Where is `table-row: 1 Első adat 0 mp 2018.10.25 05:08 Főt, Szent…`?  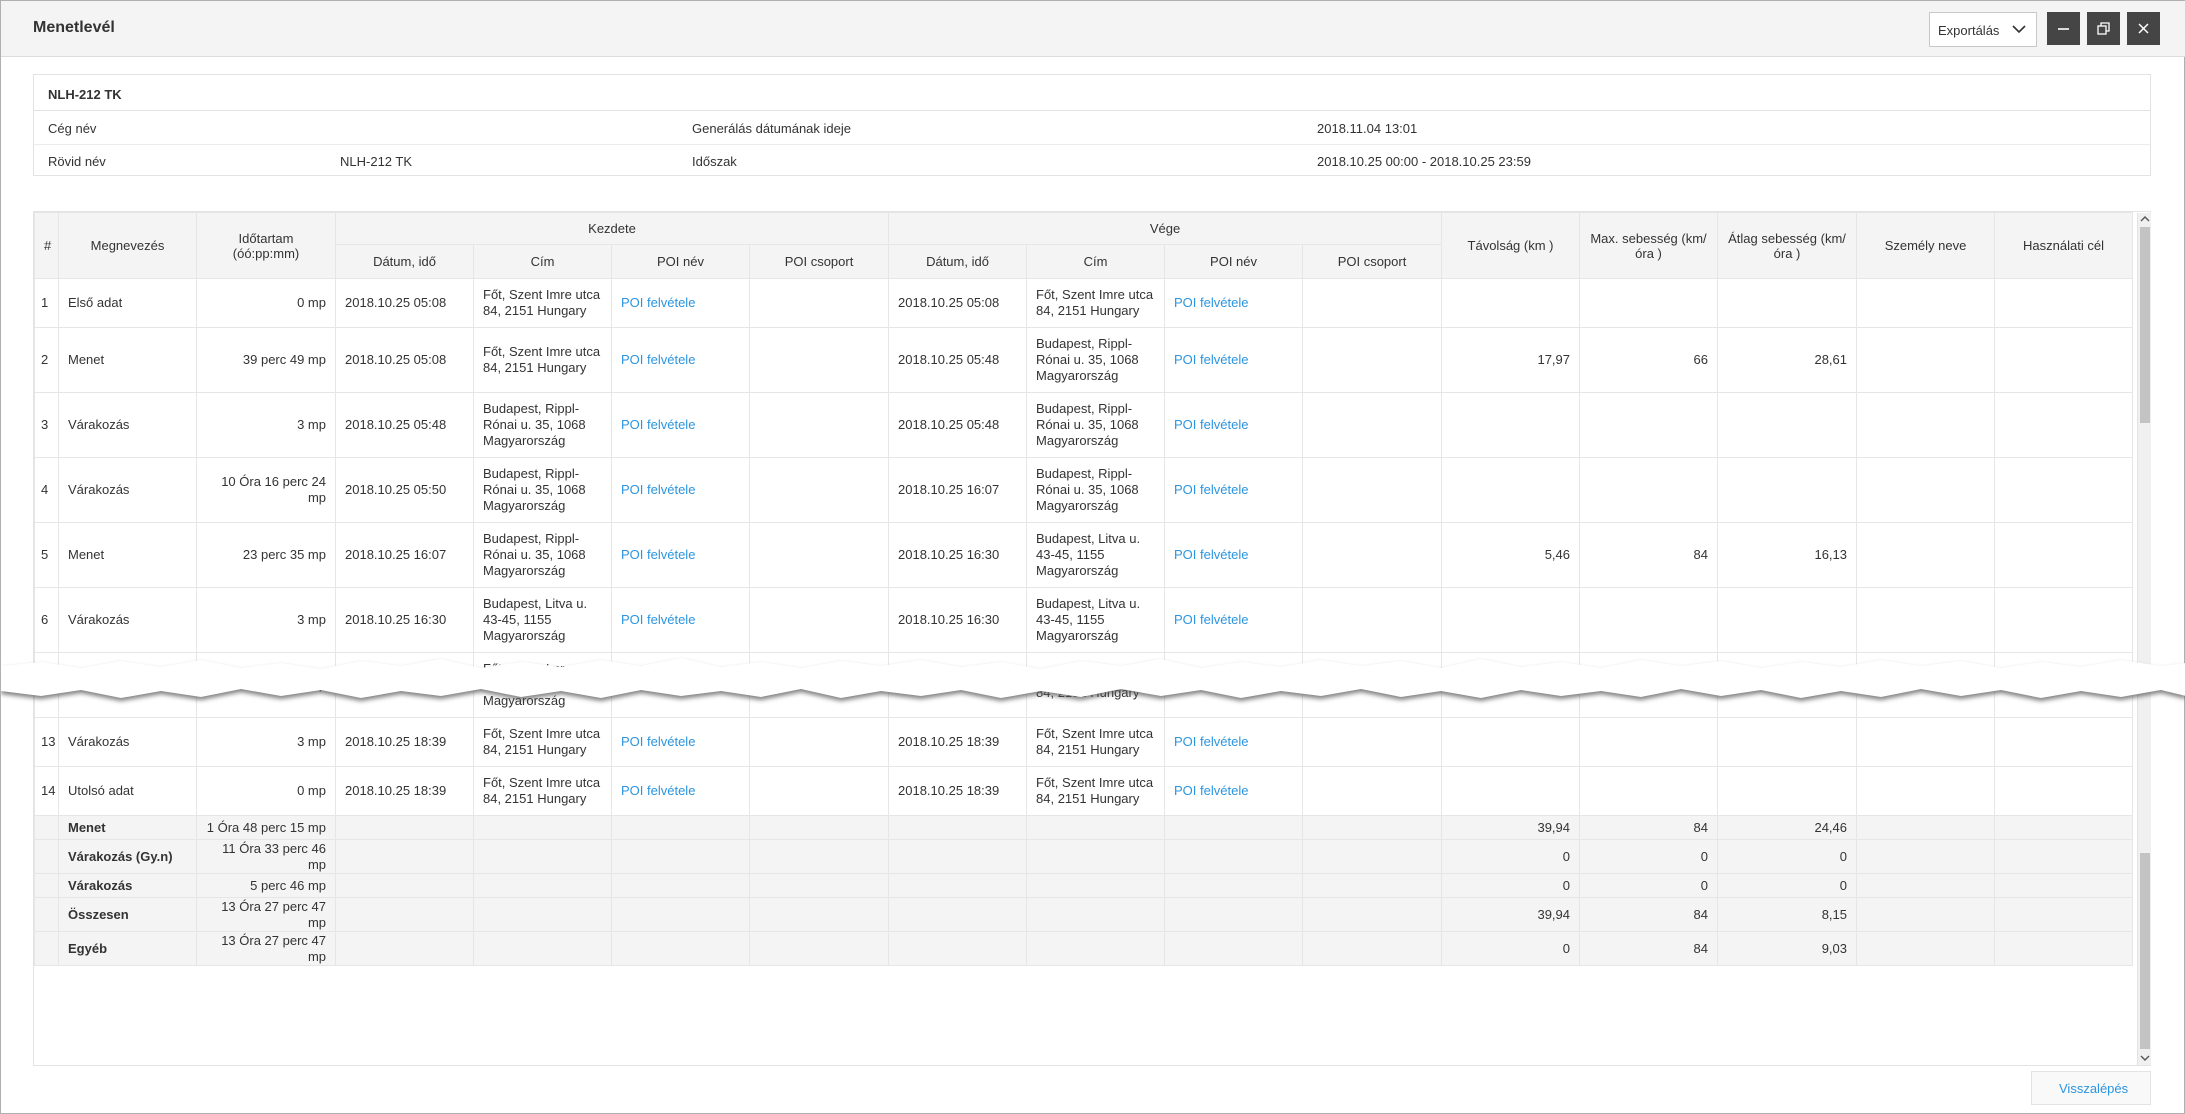
table-row: 1 Első adat 0 mp 2018.10.25 05:08 Főt, Szent… is located at coordinates (1084, 303).